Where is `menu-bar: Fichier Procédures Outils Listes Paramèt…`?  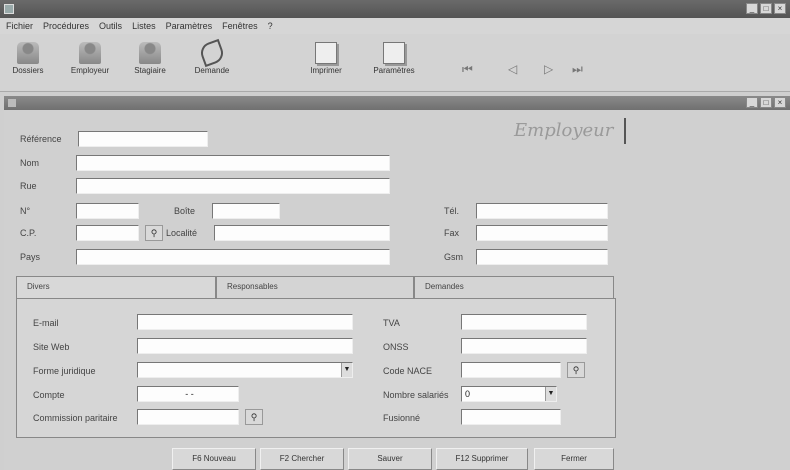 menu-bar: Fichier Procédures Outils Listes Paramèt… is located at coordinates (395, 26).